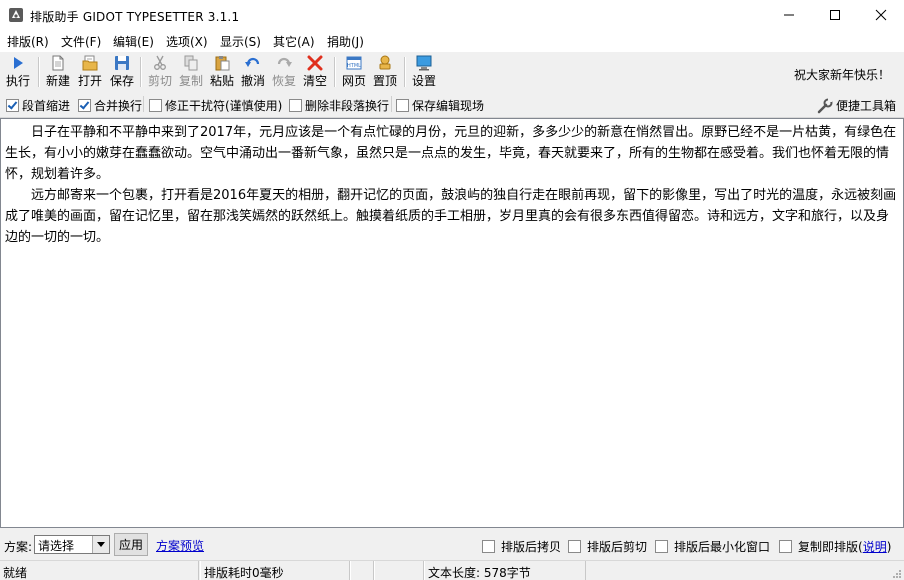  I want to click on resize-grip-icon, so click(897, 574).